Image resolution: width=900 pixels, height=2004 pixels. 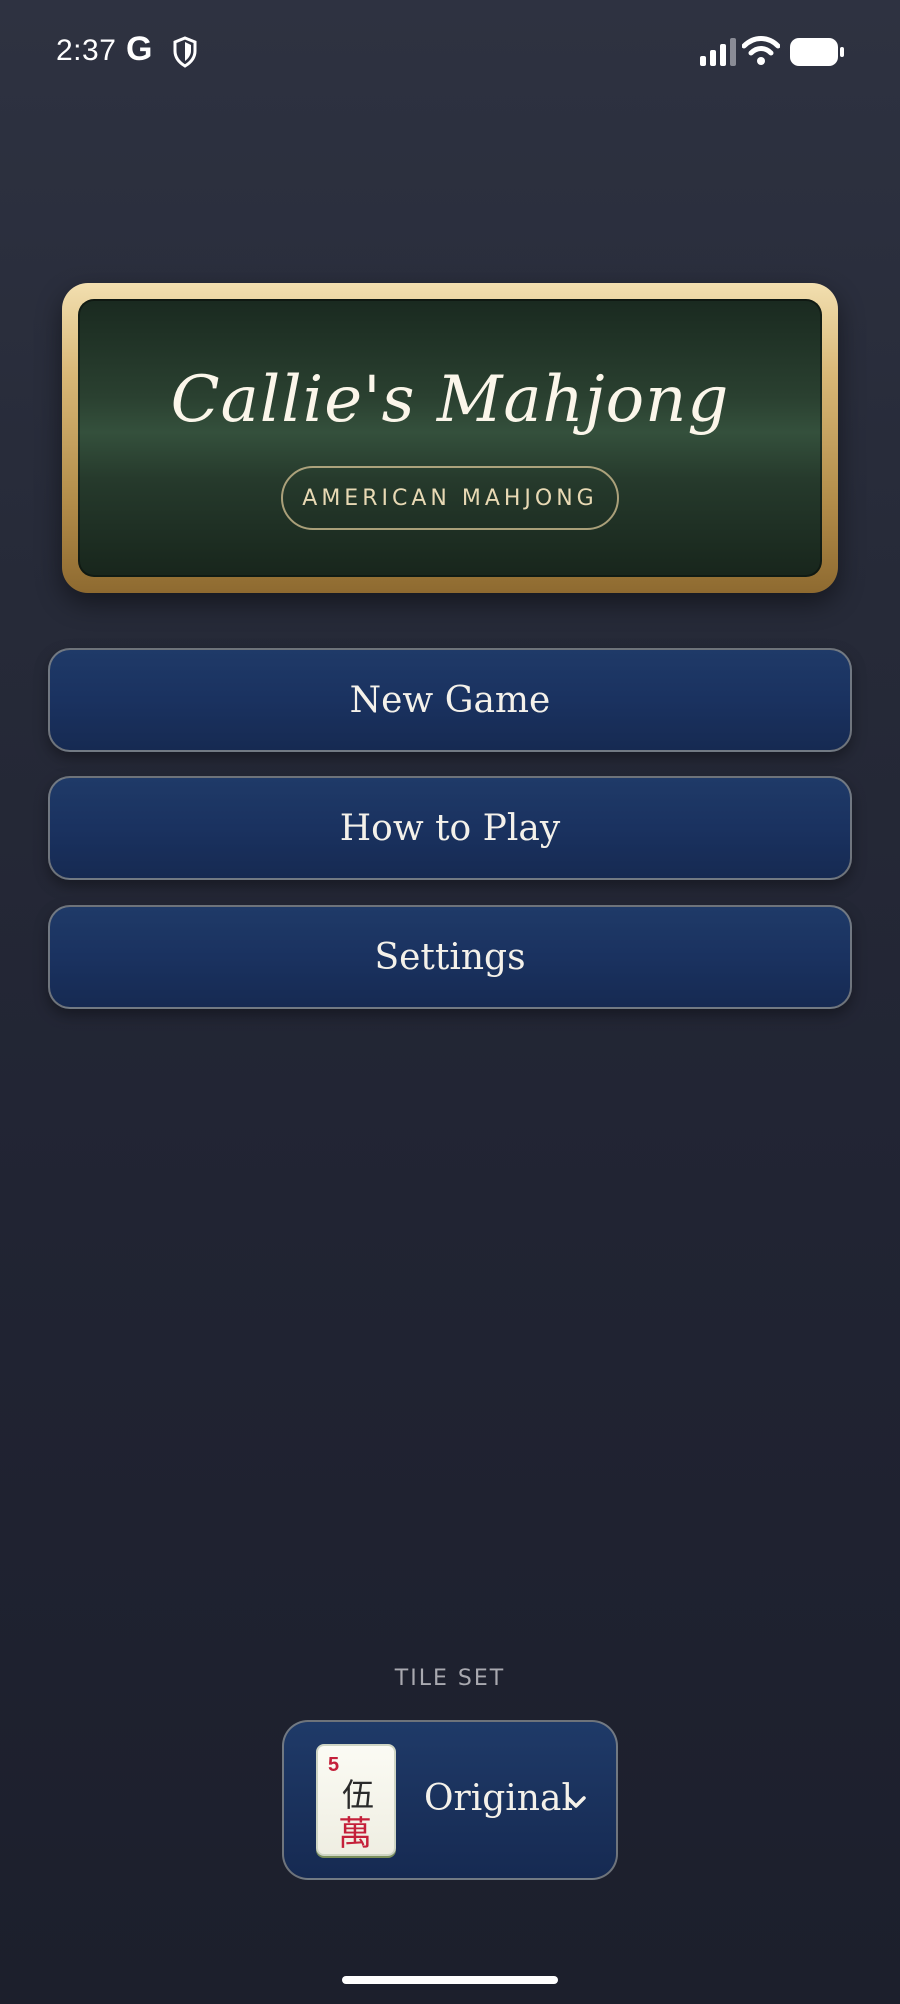 What do you see at coordinates (761, 50) in the screenshot?
I see `wifi-icon` at bounding box center [761, 50].